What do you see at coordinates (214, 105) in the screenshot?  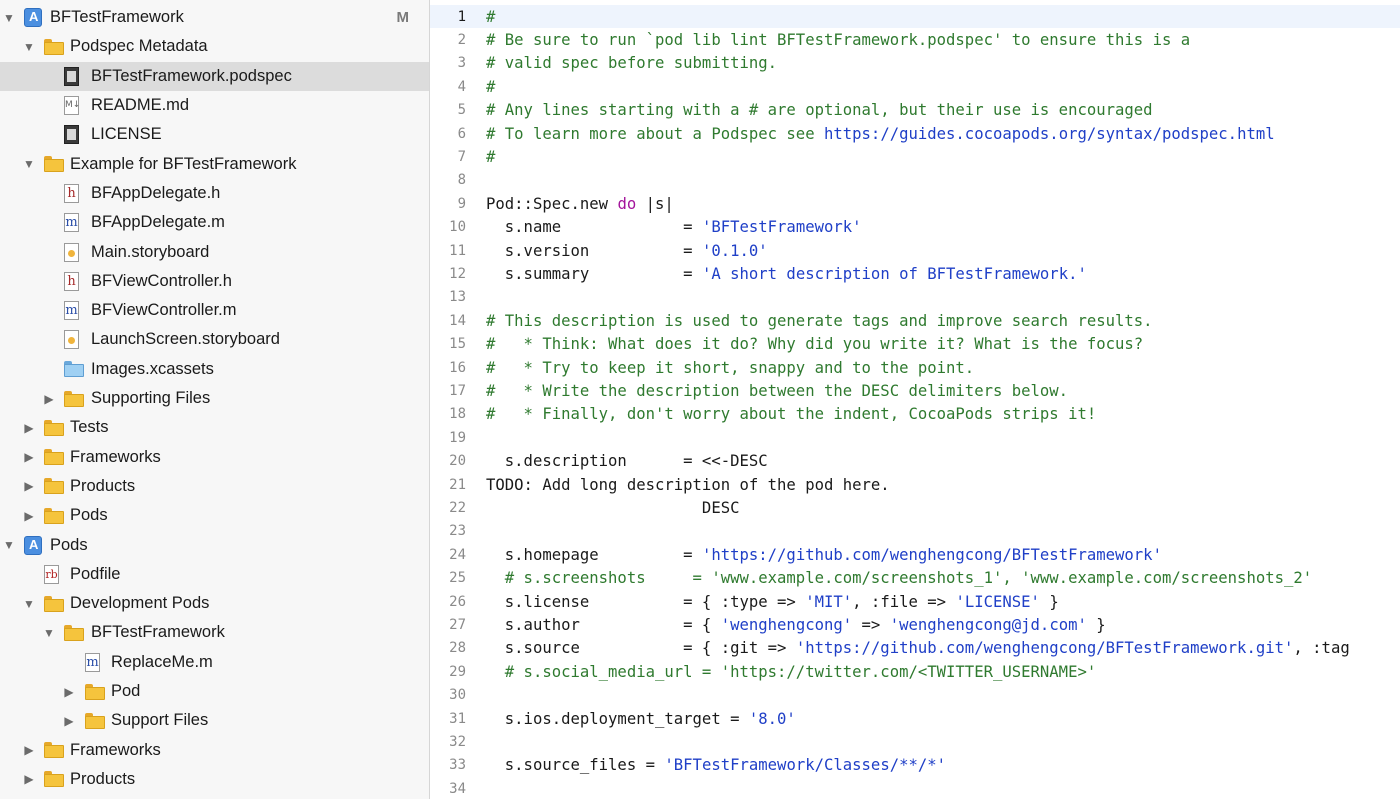 I see `navigator-row: M↓ README.md` at bounding box center [214, 105].